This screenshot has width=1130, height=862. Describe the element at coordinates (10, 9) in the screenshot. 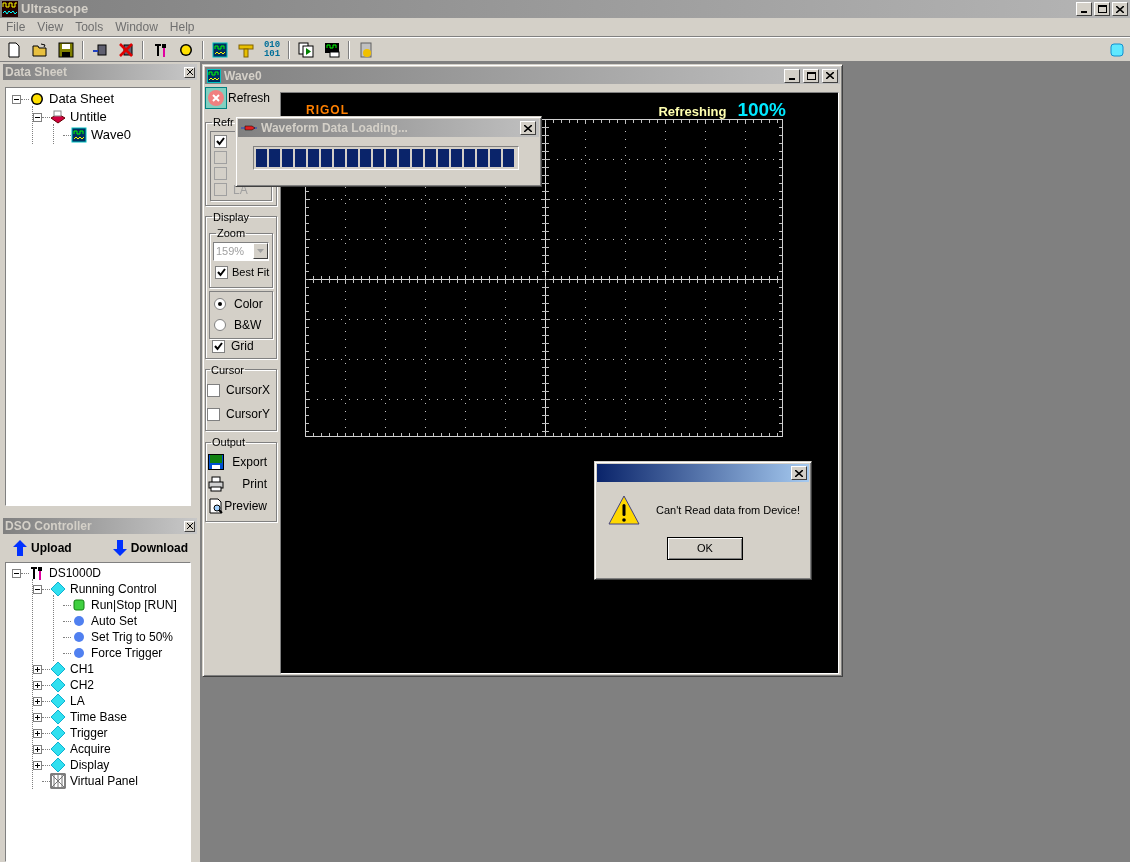

I see `app-logo-icon` at that location.